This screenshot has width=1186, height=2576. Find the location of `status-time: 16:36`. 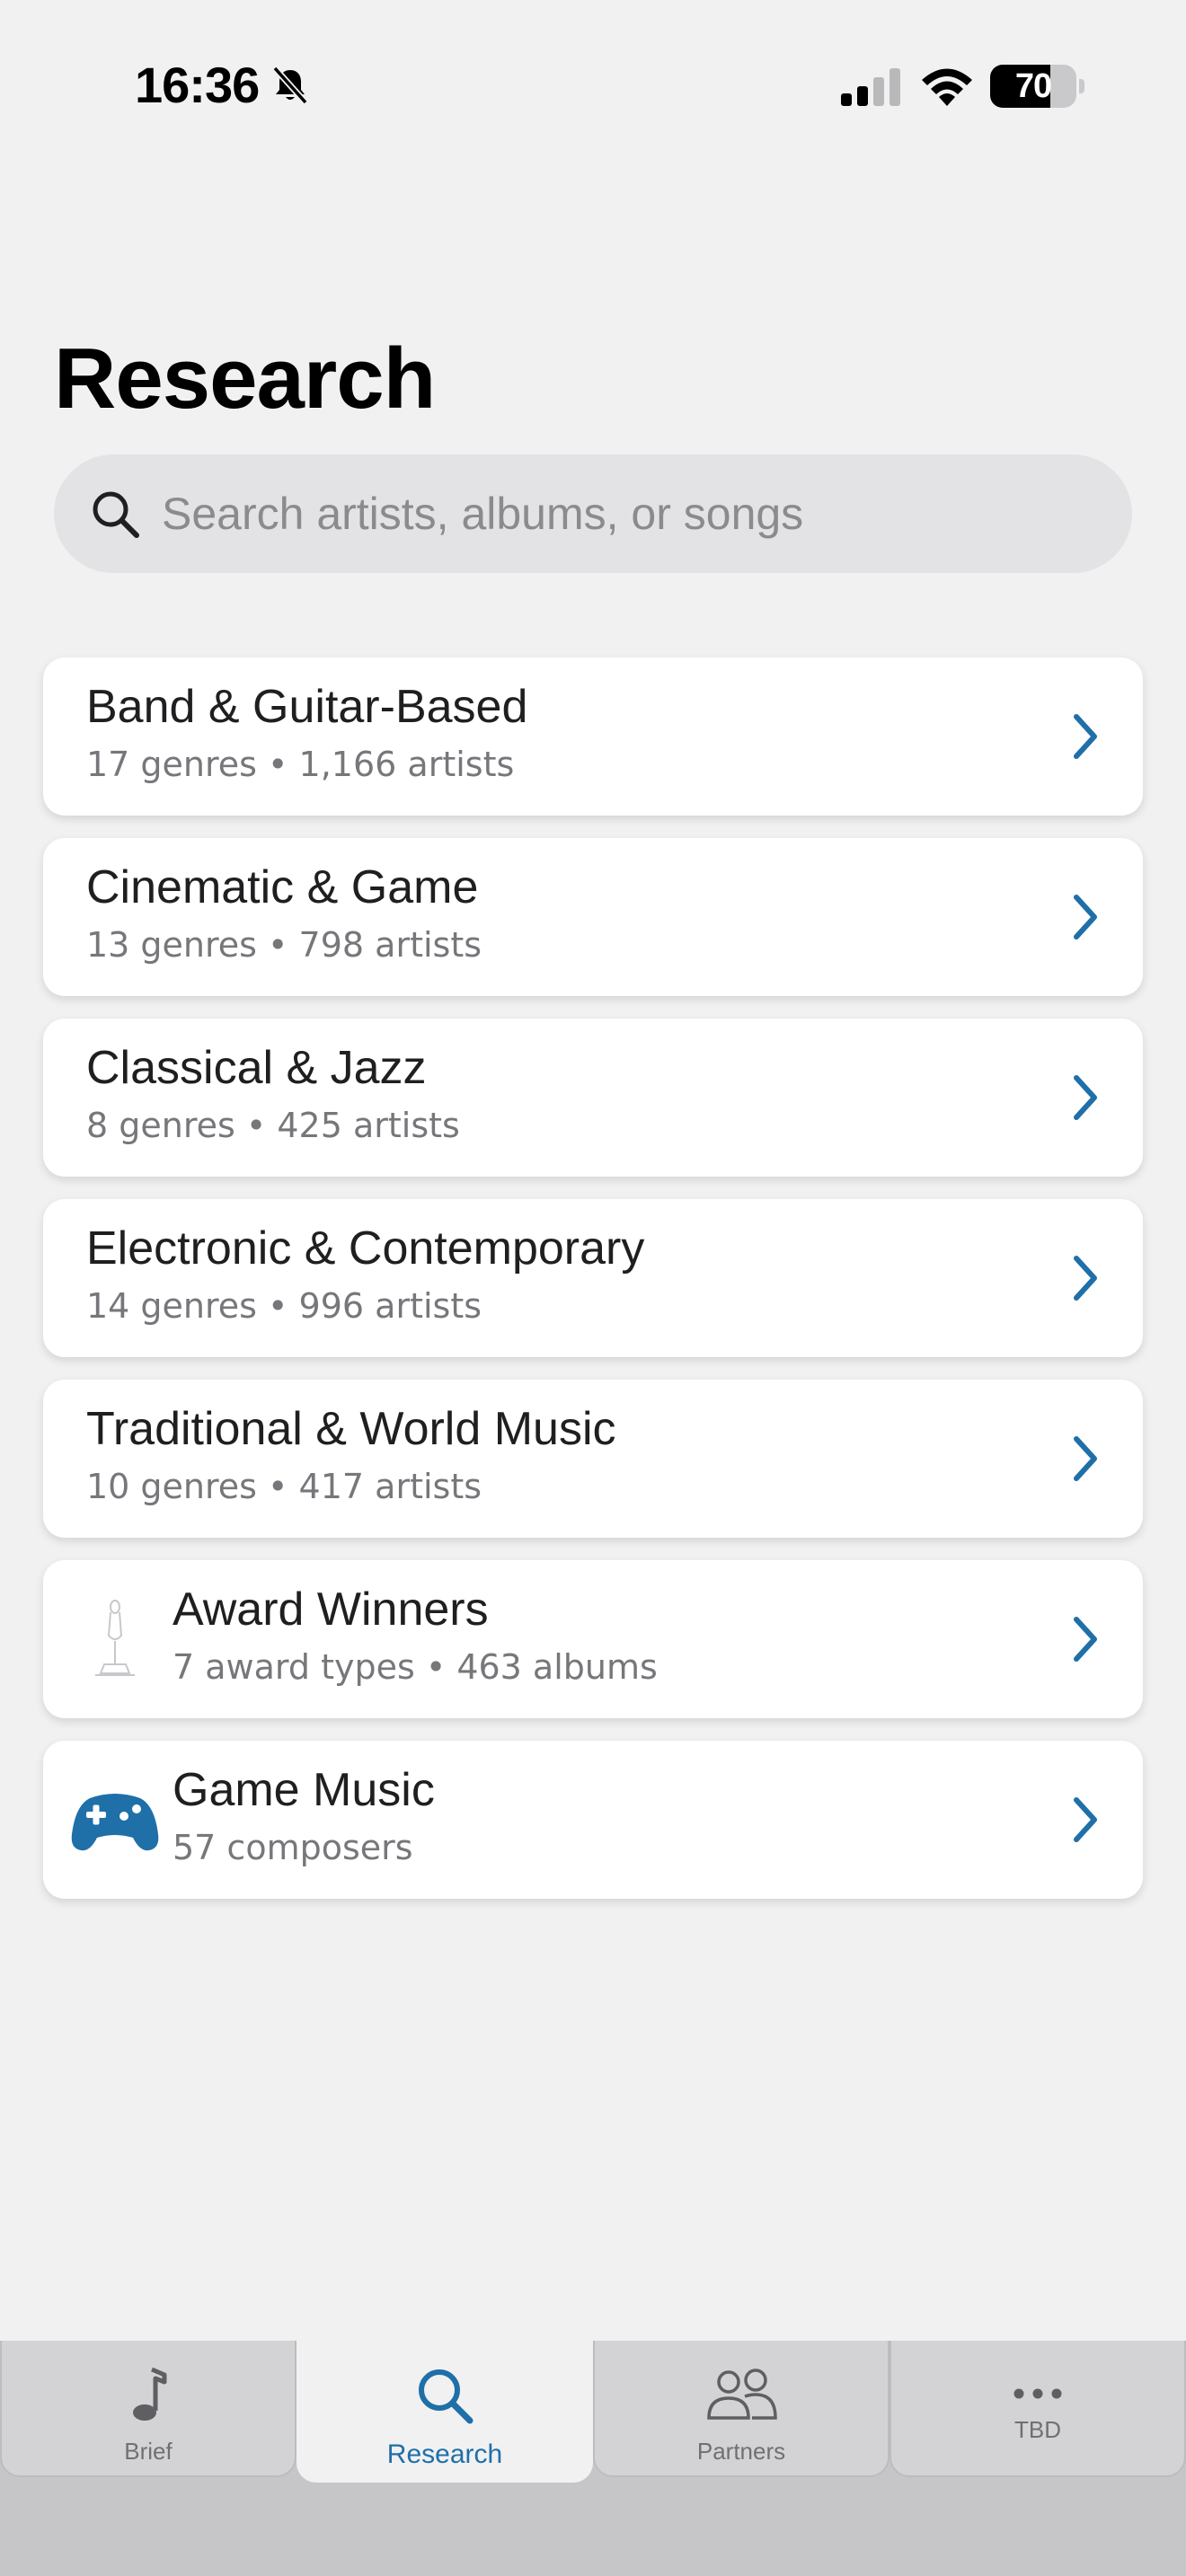

status-time: 16:36 is located at coordinates (197, 85).